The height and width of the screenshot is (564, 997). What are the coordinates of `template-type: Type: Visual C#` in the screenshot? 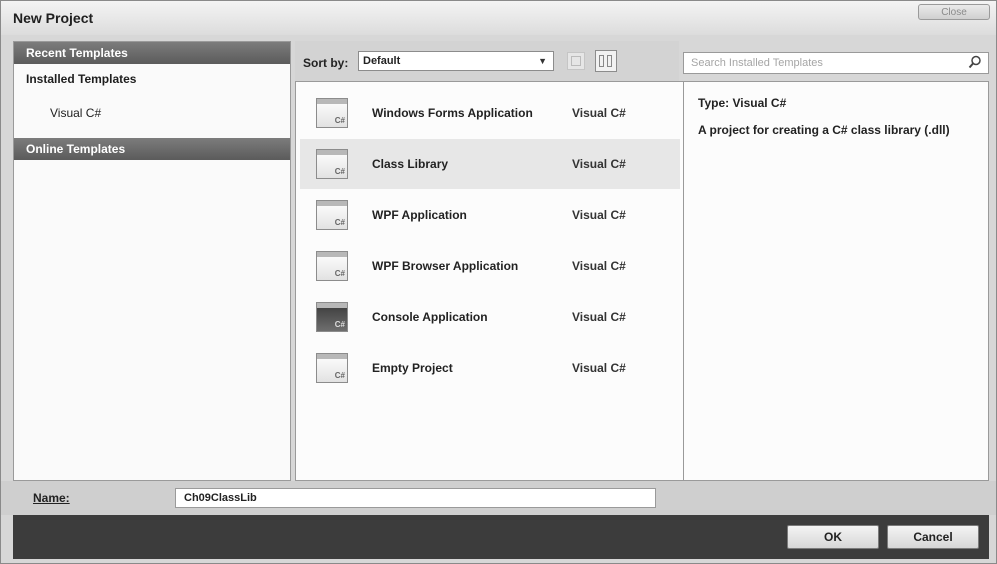 It's located at (742, 103).